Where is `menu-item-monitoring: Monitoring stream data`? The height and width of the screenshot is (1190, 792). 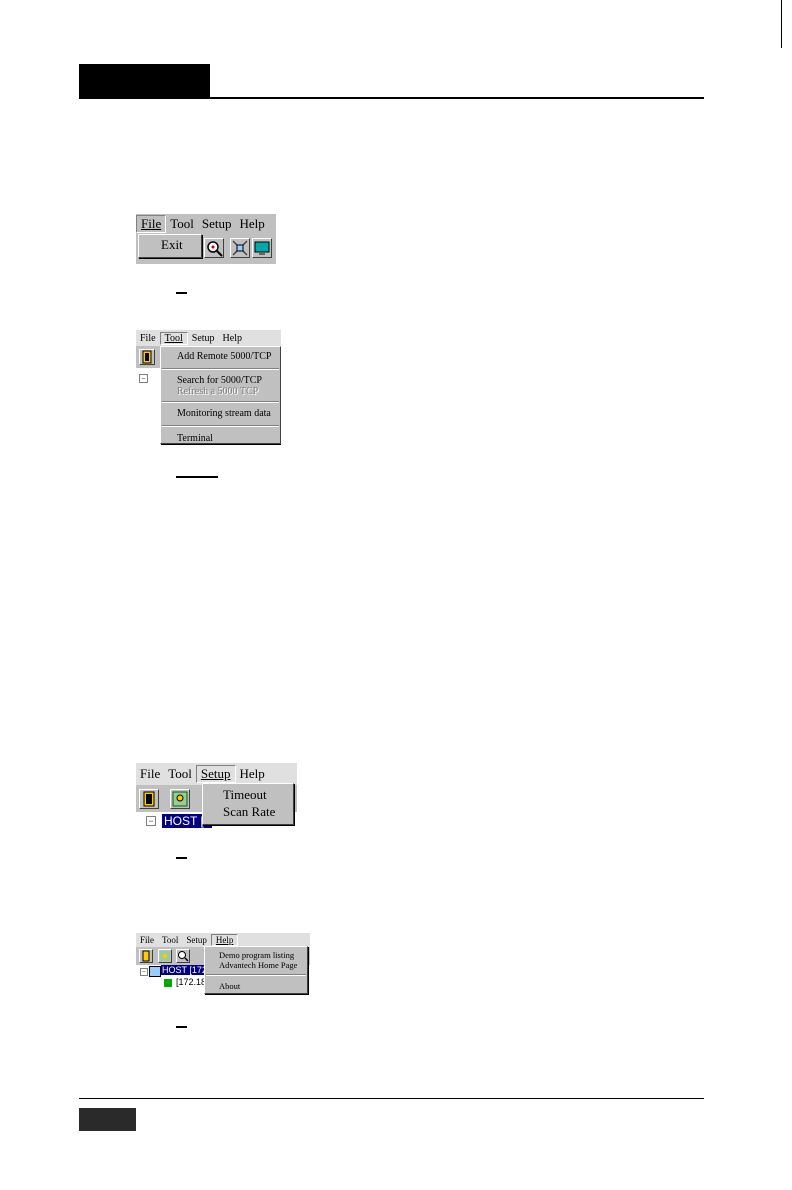
menu-item-monitoring: Monitoring stream data is located at coordinates (220, 414).